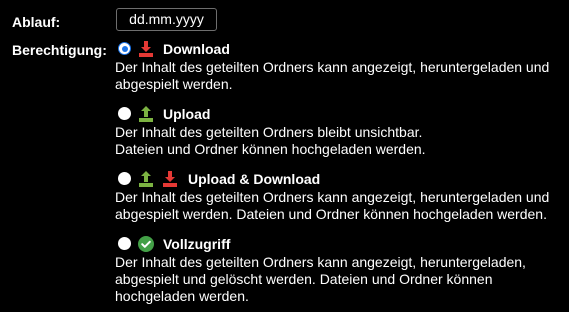 This screenshot has height=312, width=569. I want to click on desc-line: abgespielt werden., so click(174, 84).